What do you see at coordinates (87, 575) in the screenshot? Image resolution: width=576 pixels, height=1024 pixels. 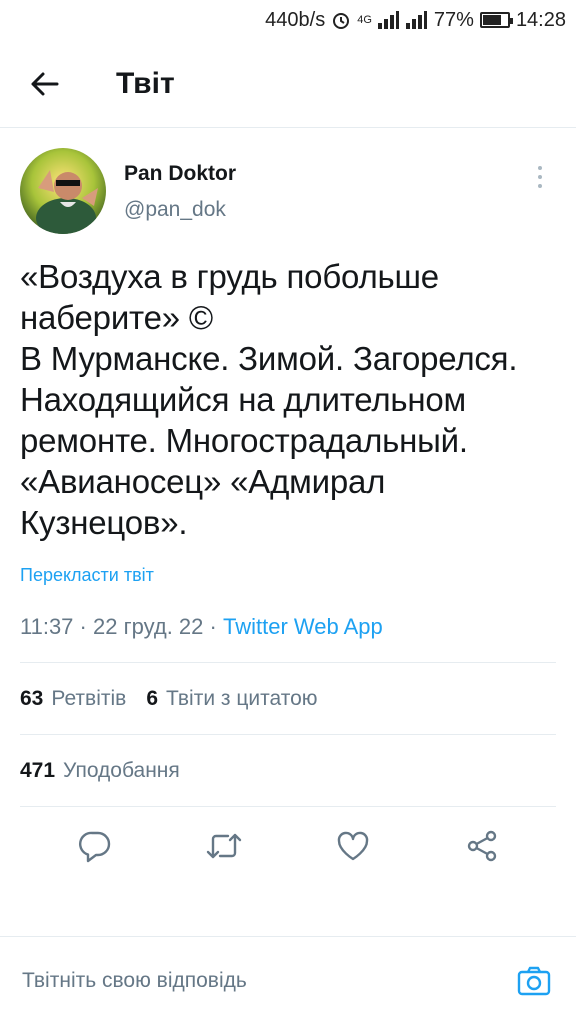 I see `translate-tweet-link: Перекласти твіт` at bounding box center [87, 575].